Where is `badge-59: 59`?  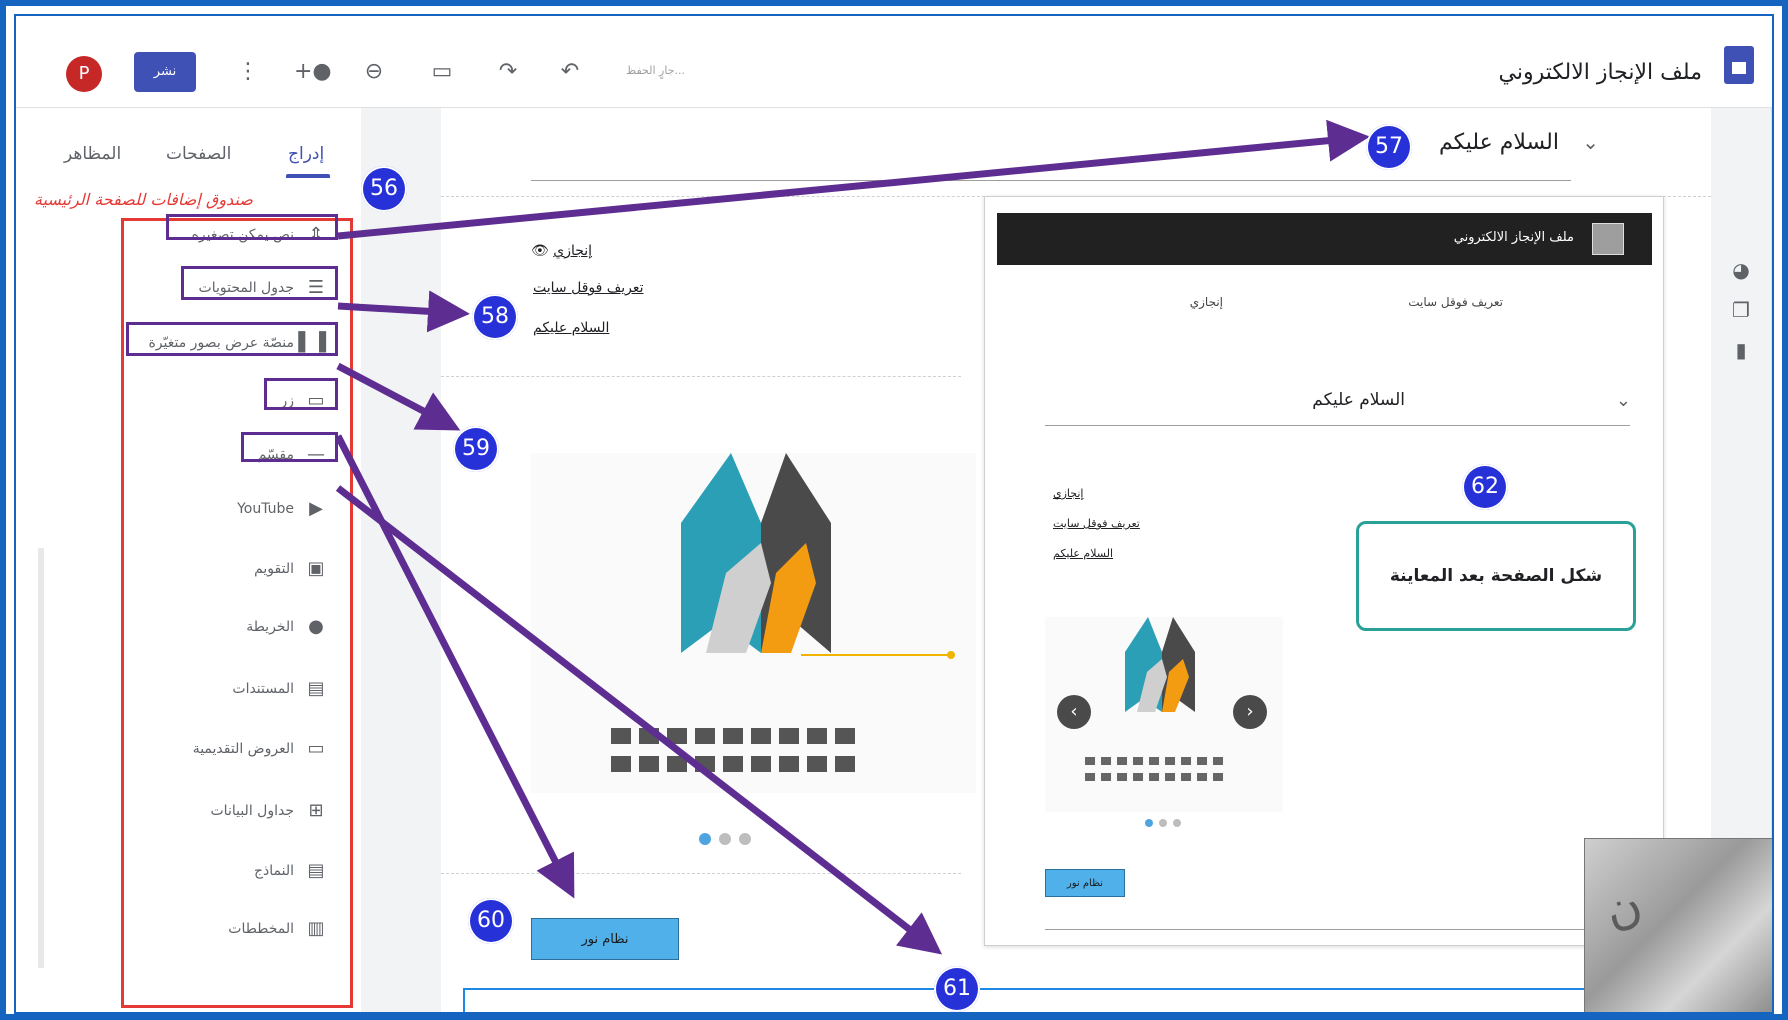 badge-59: 59 is located at coordinates (476, 449).